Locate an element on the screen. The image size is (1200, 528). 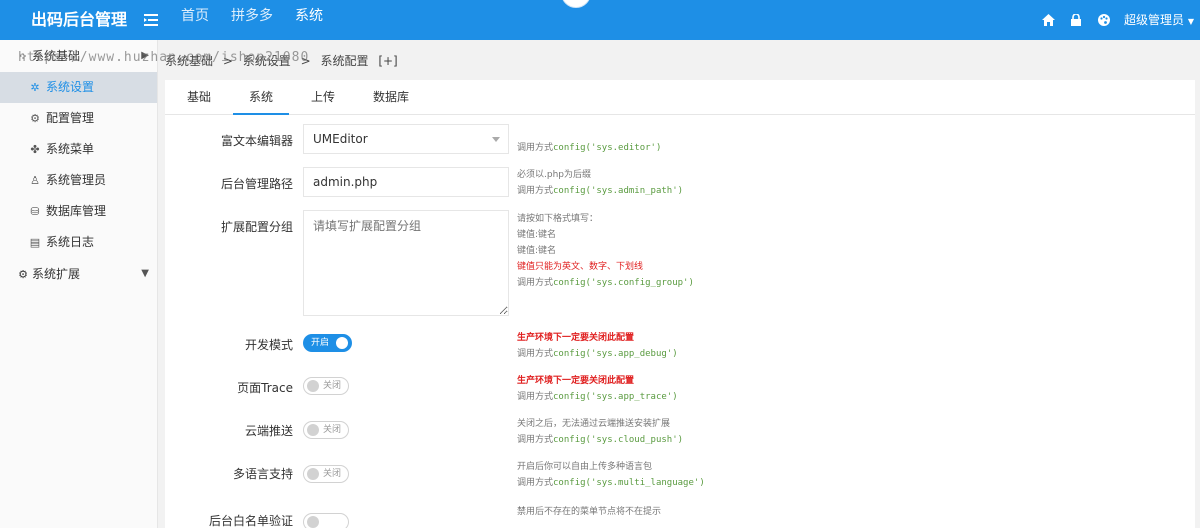
sidebar-group-system-extend: ⚙ 系统扩展 ▼ is located at coordinates (78, 274).